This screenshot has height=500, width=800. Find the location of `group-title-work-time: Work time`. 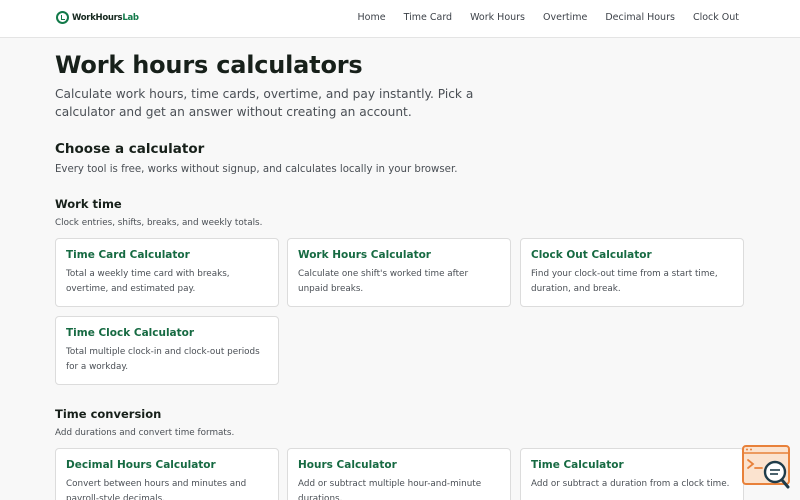

group-title-work-time: Work time is located at coordinates (88, 204).